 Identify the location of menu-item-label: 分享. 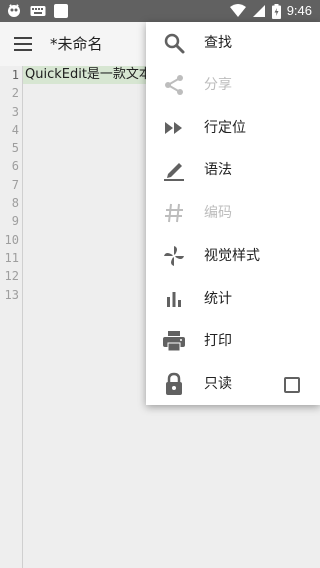
(218, 85).